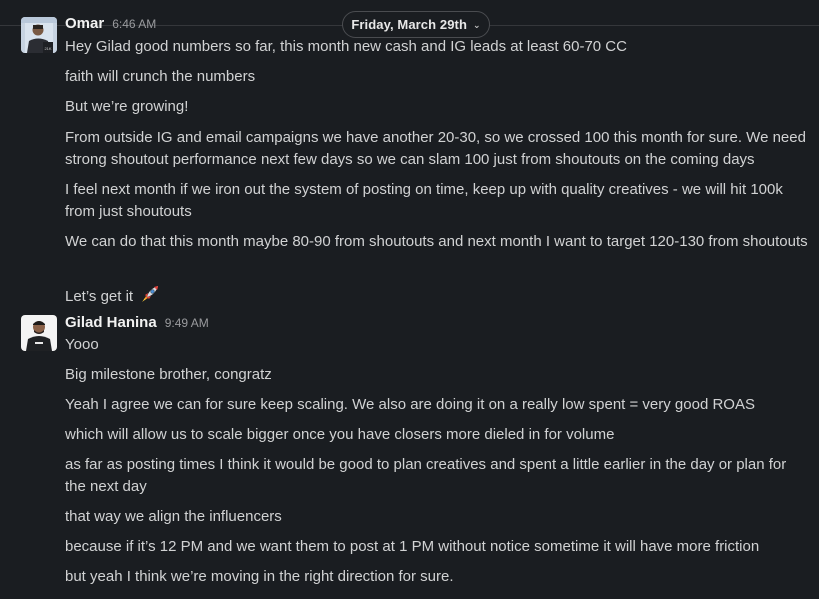 This screenshot has height=599, width=819. Describe the element at coordinates (160, 76) in the screenshot. I see `message-text: faith will crunch the numbers` at that location.